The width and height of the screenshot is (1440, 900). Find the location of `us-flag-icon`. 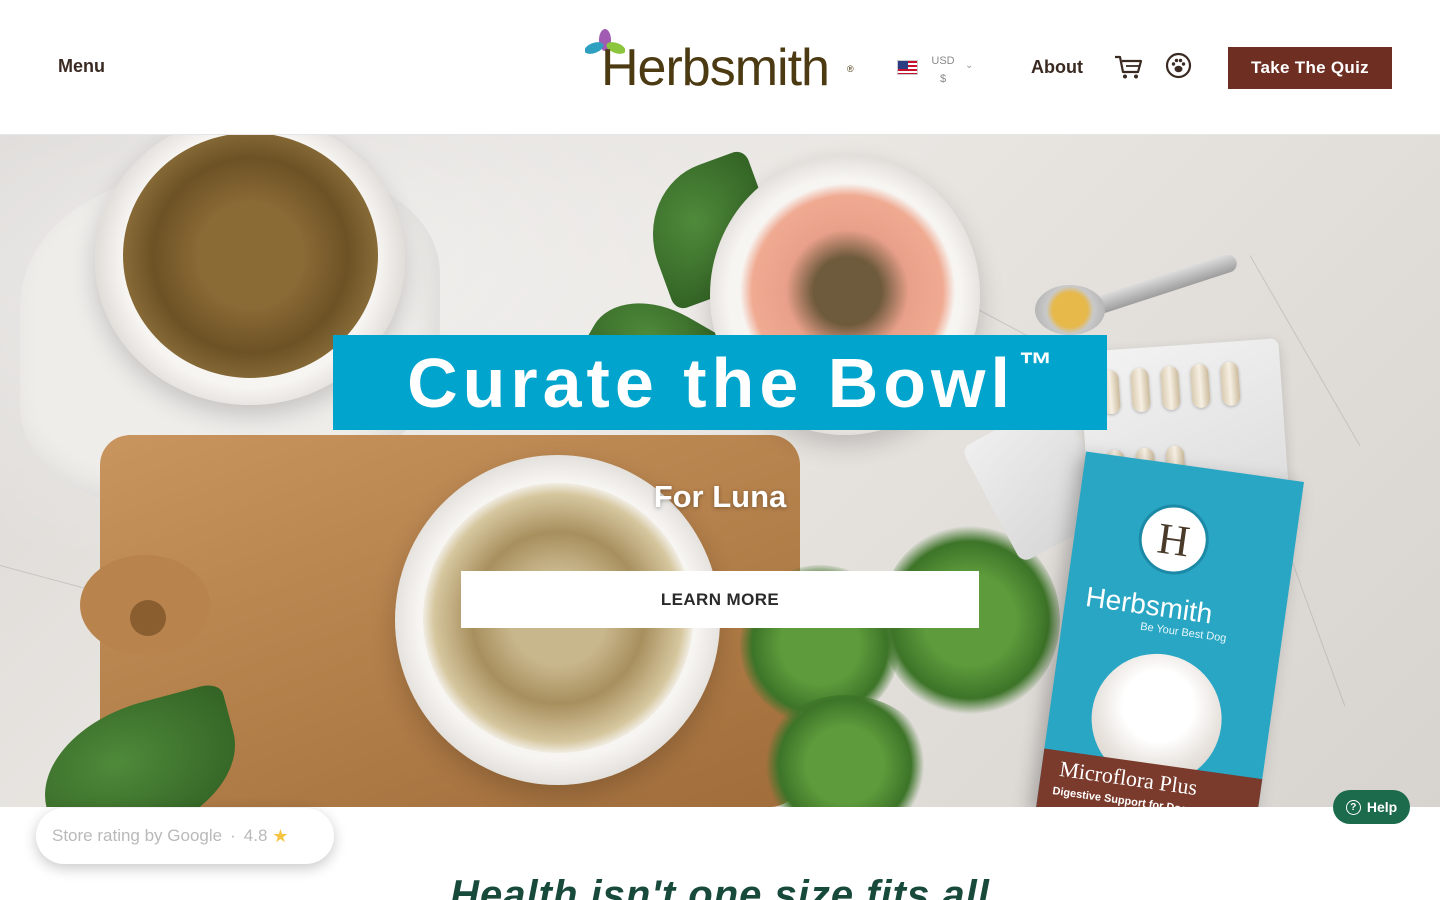

us-flag-icon is located at coordinates (907, 67).